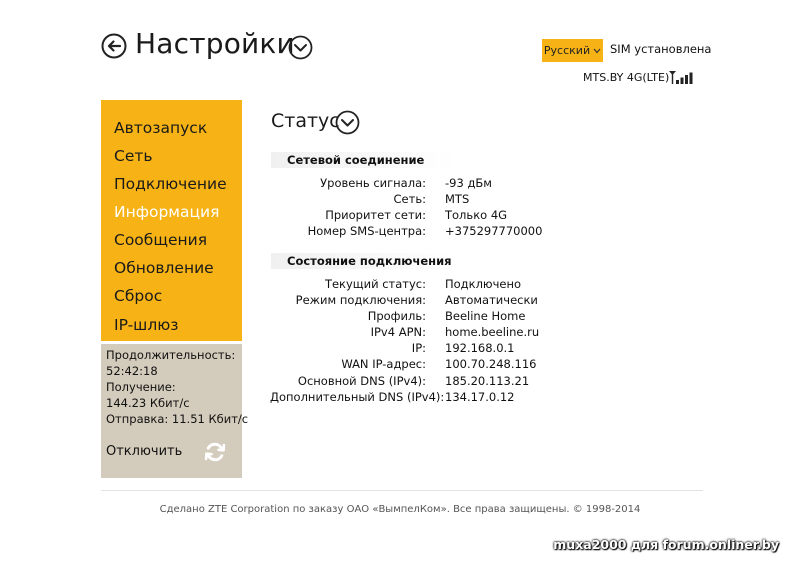 This screenshot has height=570, width=800. Describe the element at coordinates (480, 397) in the screenshot. I see `row-value: 134.17.0.12` at that location.